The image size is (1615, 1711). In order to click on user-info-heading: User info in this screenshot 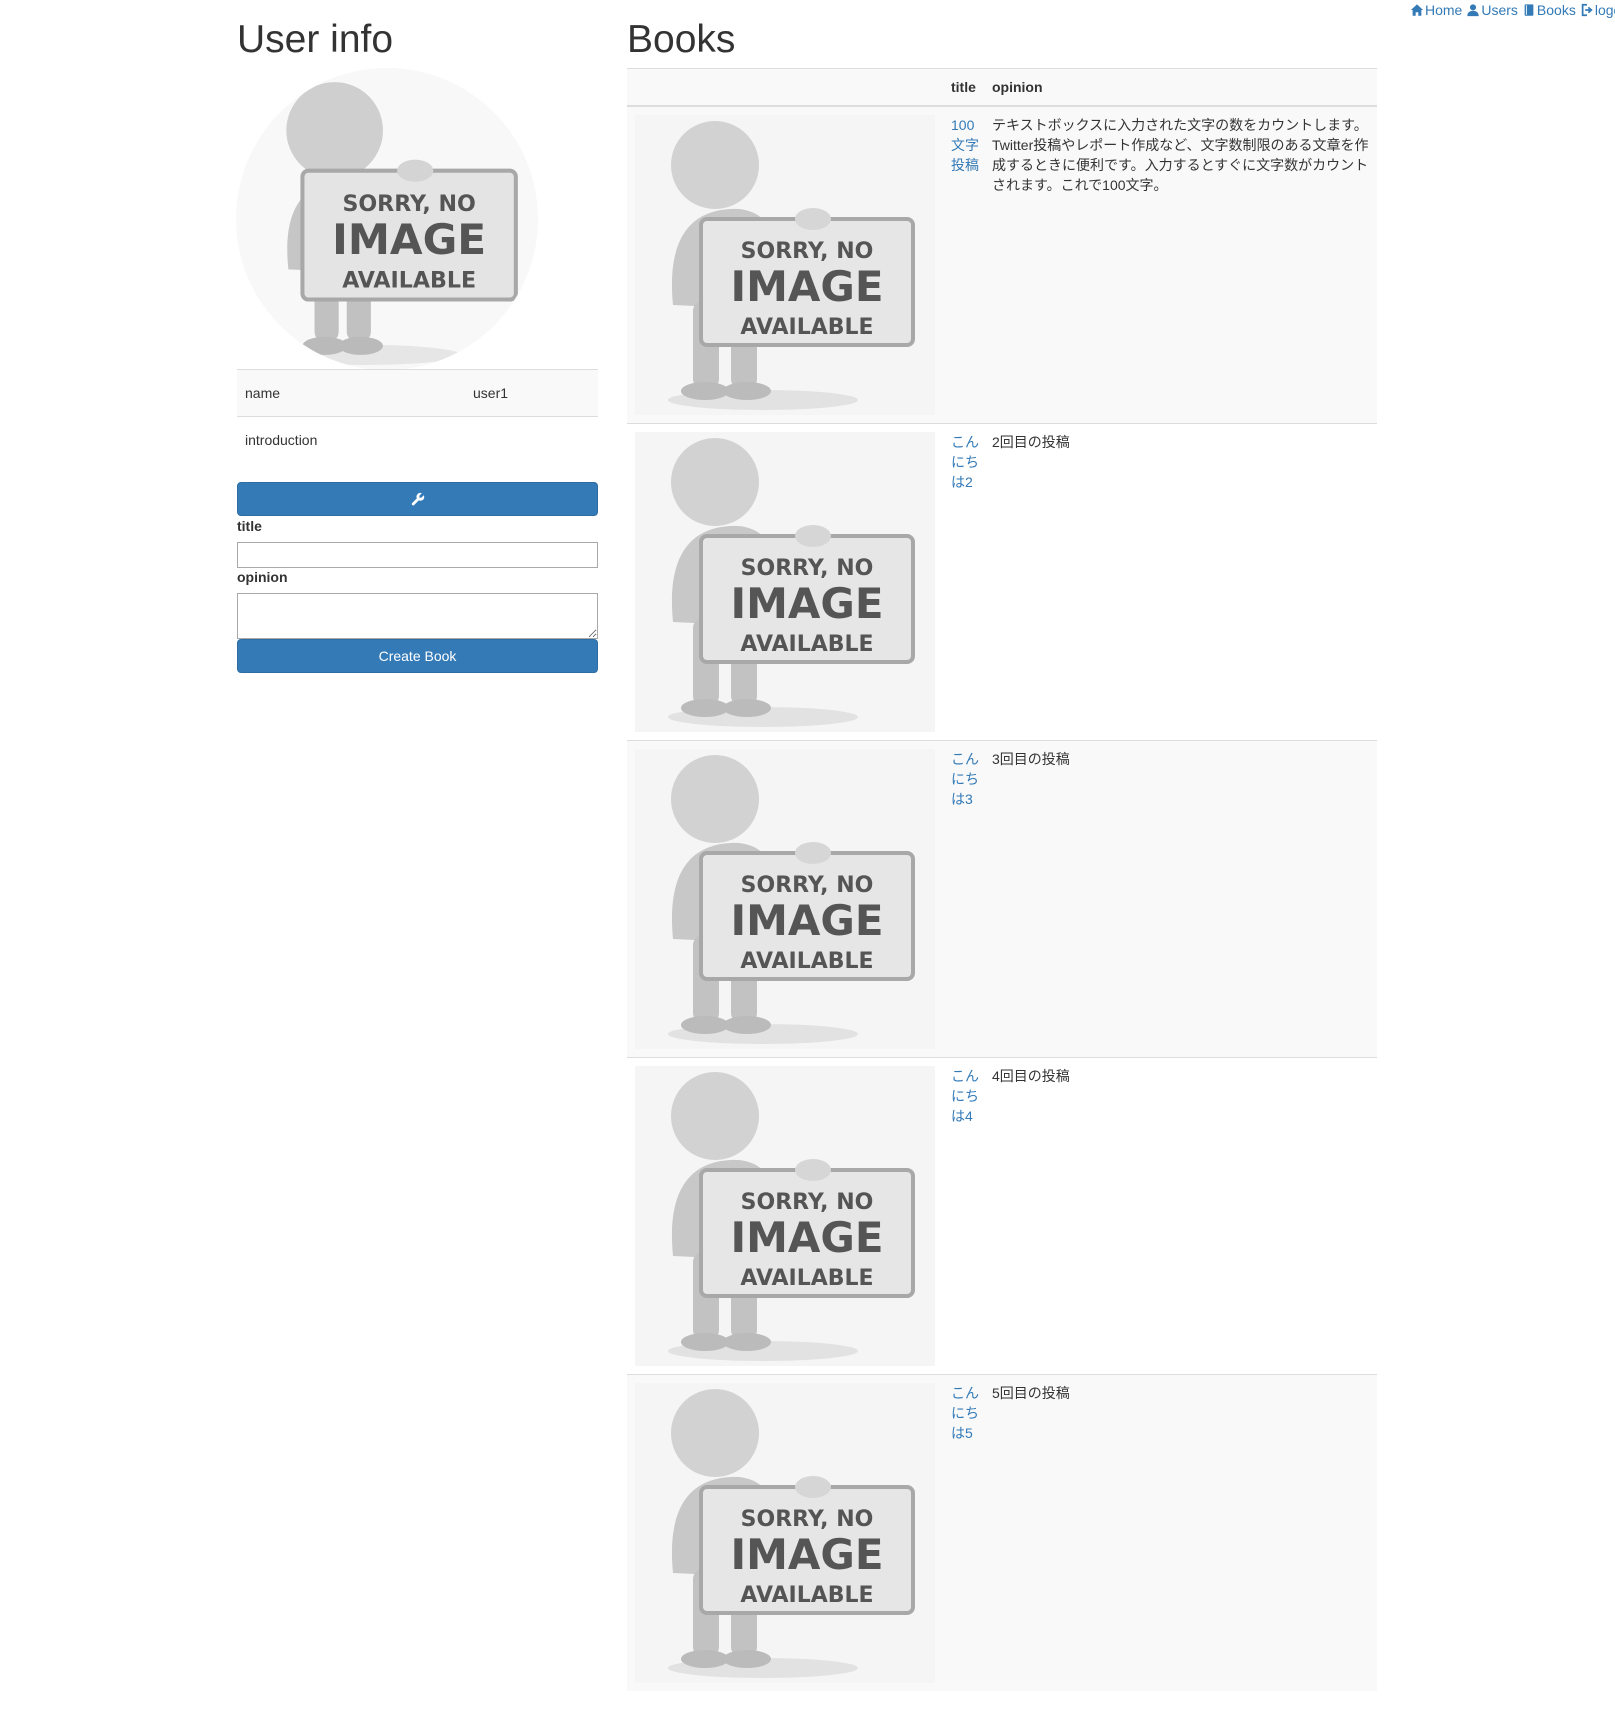, I will do `click(315, 39)`.